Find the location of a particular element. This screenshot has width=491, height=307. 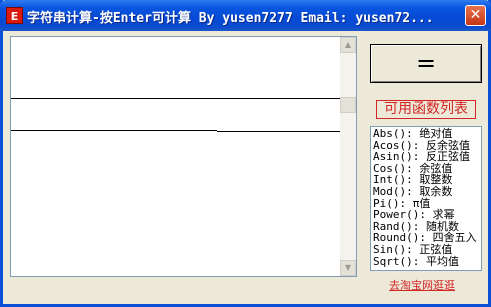

list-item: Sqrt(): 平均值 is located at coordinates (426, 261).